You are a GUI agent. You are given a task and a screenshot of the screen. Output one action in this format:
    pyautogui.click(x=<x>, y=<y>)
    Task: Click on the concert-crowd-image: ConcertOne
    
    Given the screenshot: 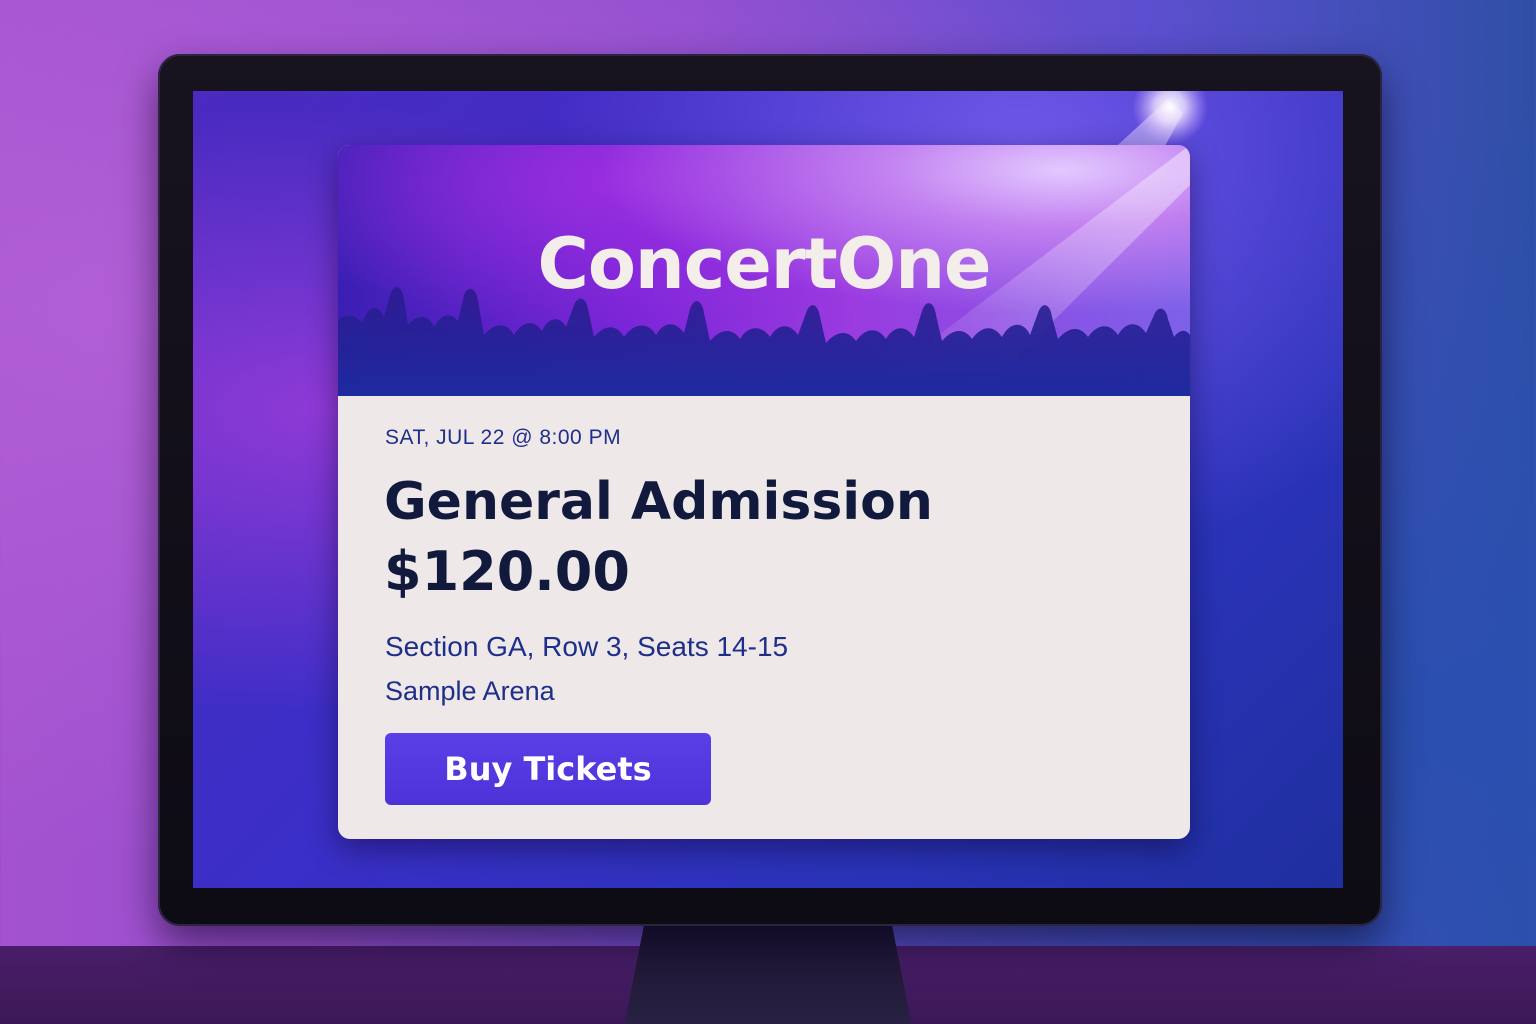 What is the action you would take?
    pyautogui.click(x=764, y=270)
    